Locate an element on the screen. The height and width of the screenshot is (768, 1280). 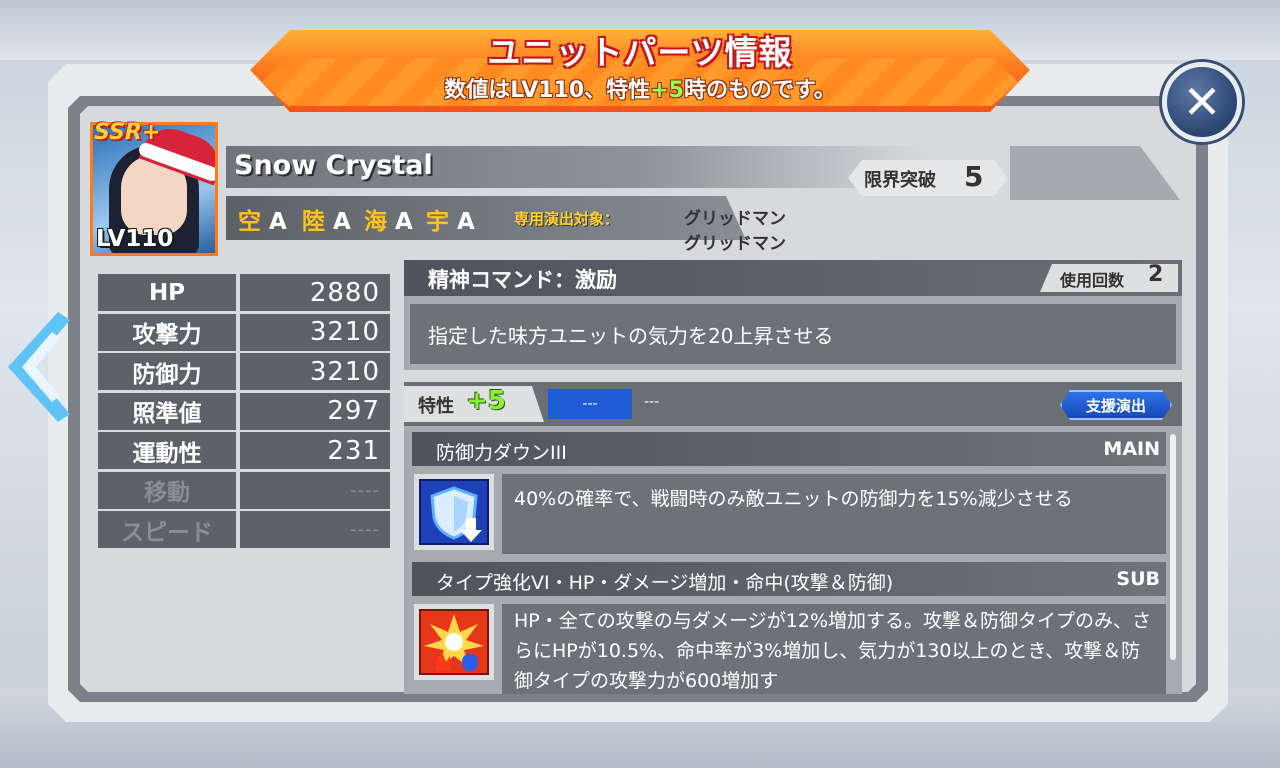
spirit-command-description: 指定した味方ユニットの気力を20上昇させる is located at coordinates (631, 336).